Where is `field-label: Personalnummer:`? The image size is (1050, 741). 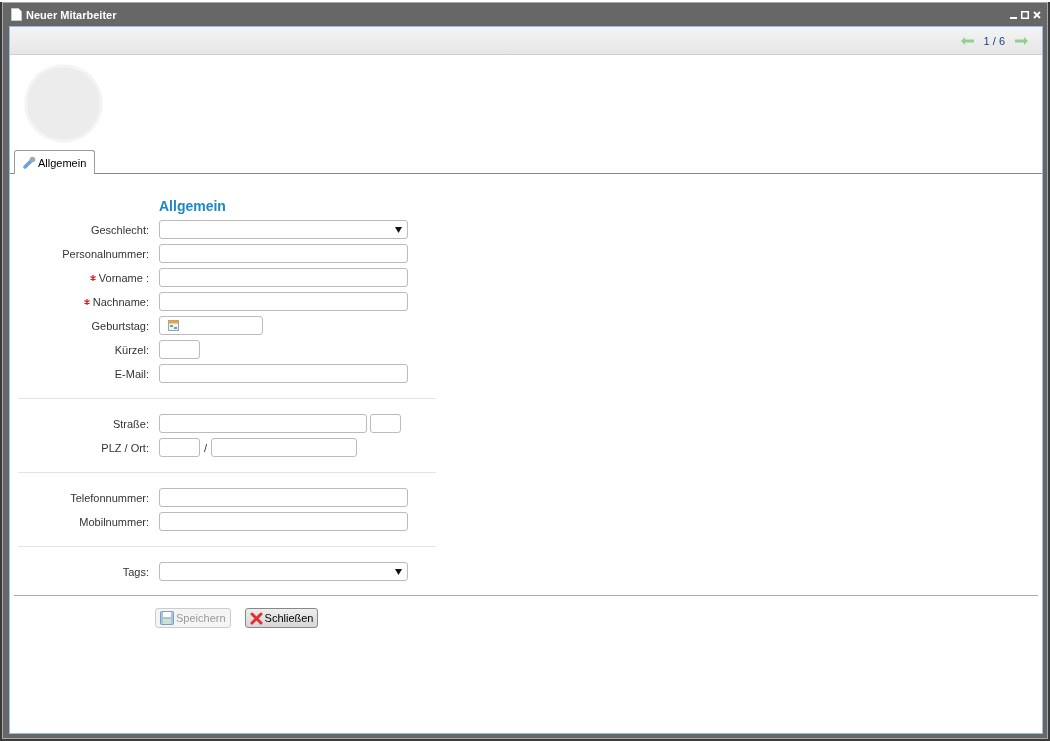
field-label: Personalnummer: is located at coordinates (105, 253).